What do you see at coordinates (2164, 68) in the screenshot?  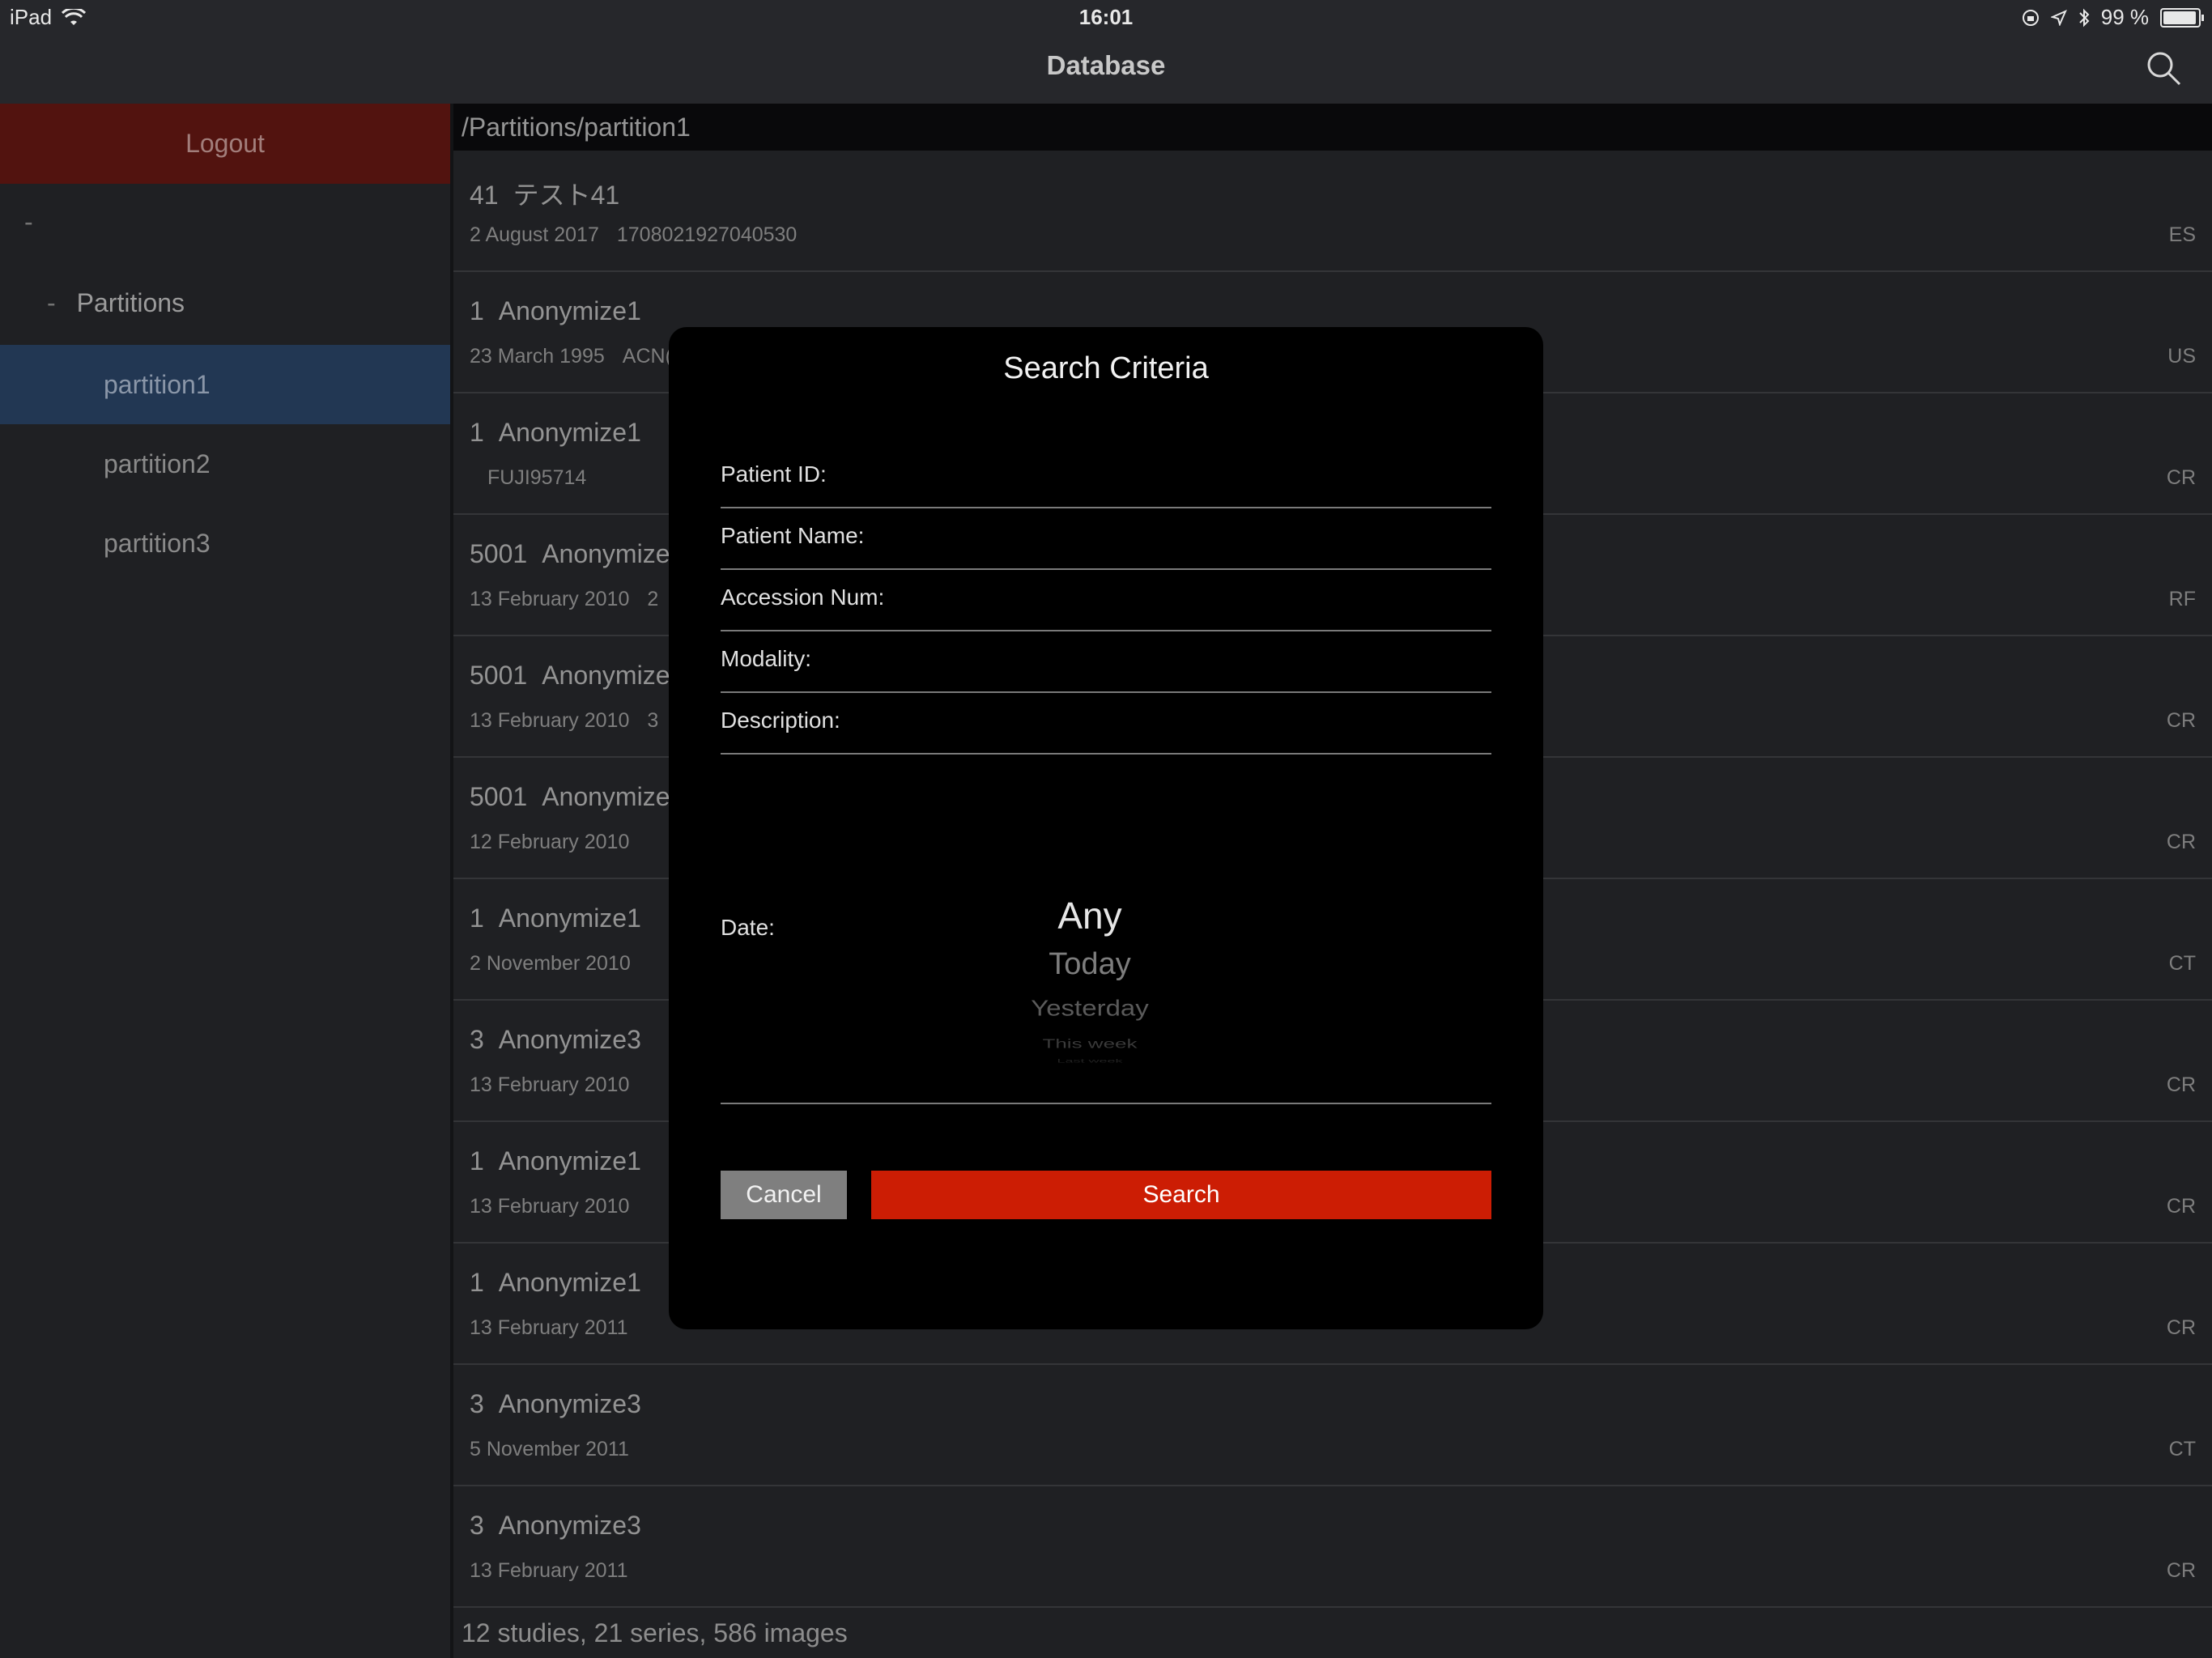 I see `search-icon` at bounding box center [2164, 68].